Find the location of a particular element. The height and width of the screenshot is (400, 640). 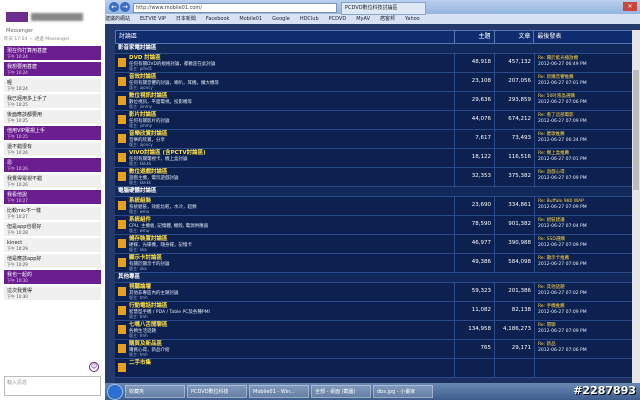

message-bubble: 恩下午 10:26 is located at coordinates (52, 165).